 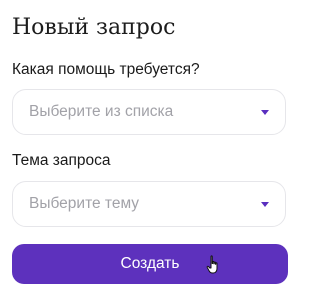 I want to click on topic-label: Тема запроса, so click(x=61, y=160).